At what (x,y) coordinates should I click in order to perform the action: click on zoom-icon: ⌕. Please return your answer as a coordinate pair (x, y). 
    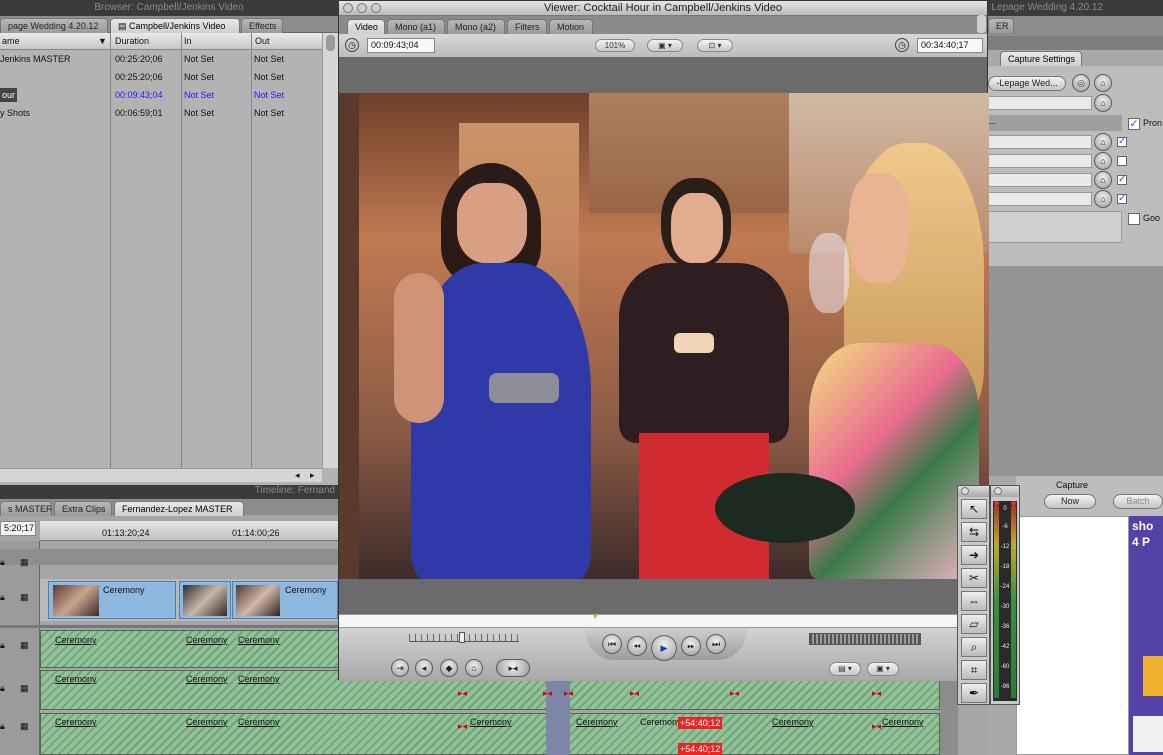
    Looking at the image, I should click on (974, 647).